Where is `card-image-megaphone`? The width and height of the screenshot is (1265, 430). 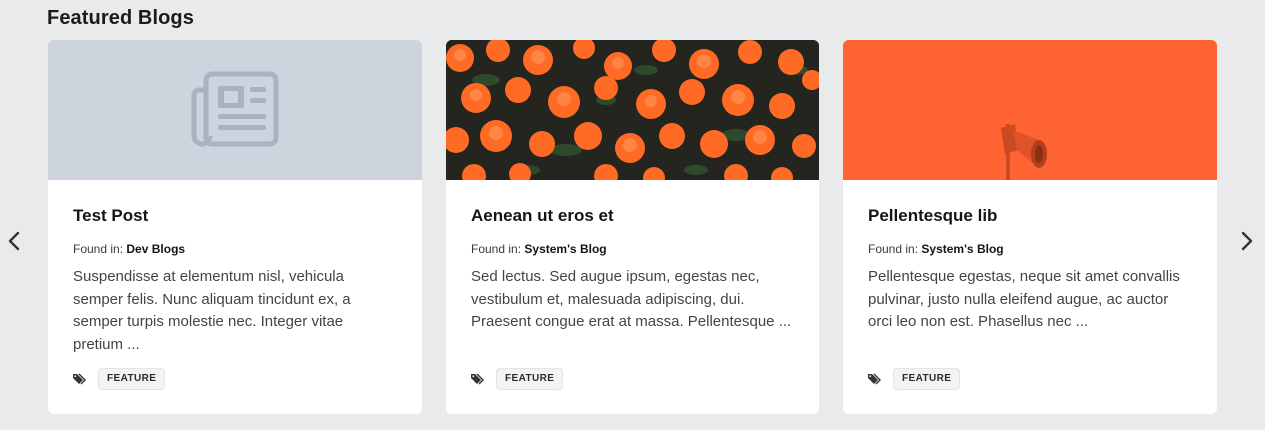
card-image-megaphone is located at coordinates (1030, 110).